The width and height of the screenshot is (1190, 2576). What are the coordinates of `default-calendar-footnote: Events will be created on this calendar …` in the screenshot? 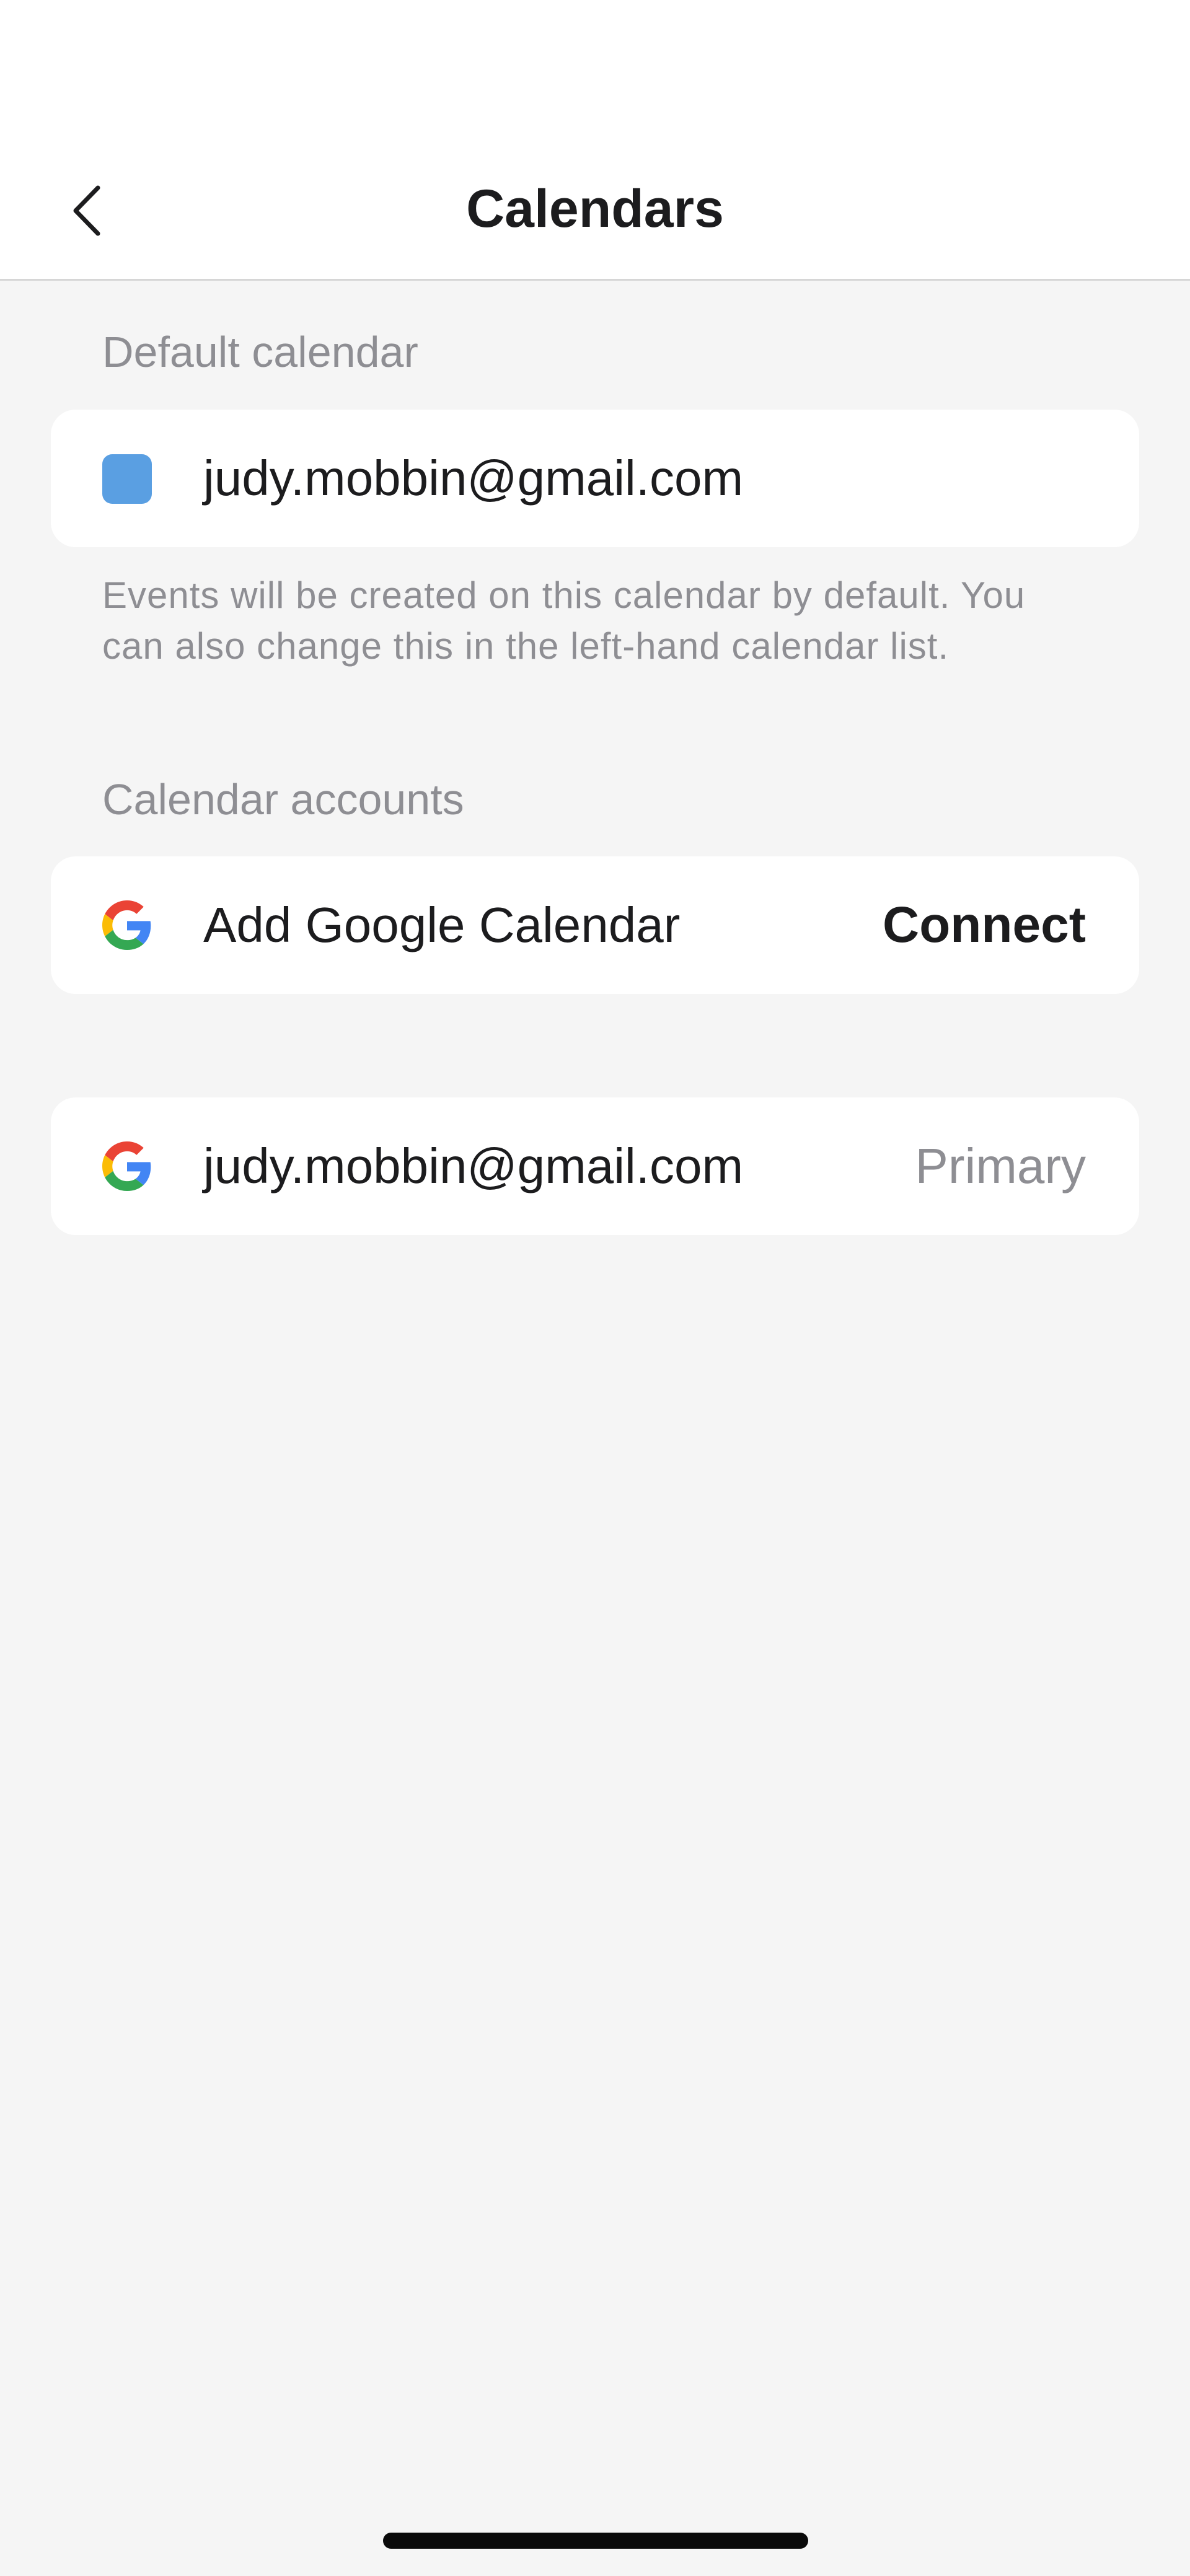 It's located at (564, 620).